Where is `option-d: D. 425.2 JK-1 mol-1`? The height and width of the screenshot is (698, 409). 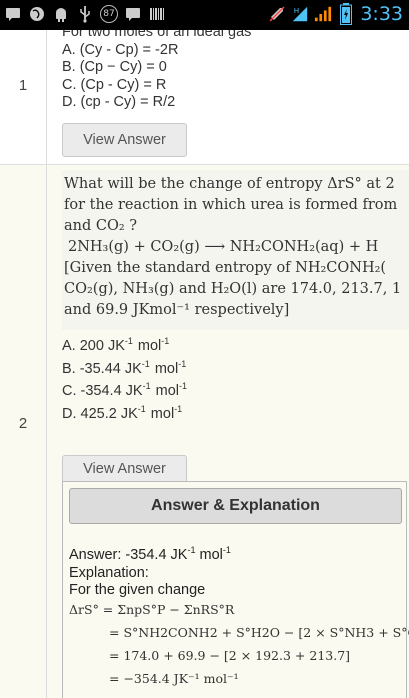 option-d: D. 425.2 JK-1 mol-1 is located at coordinates (122, 412).